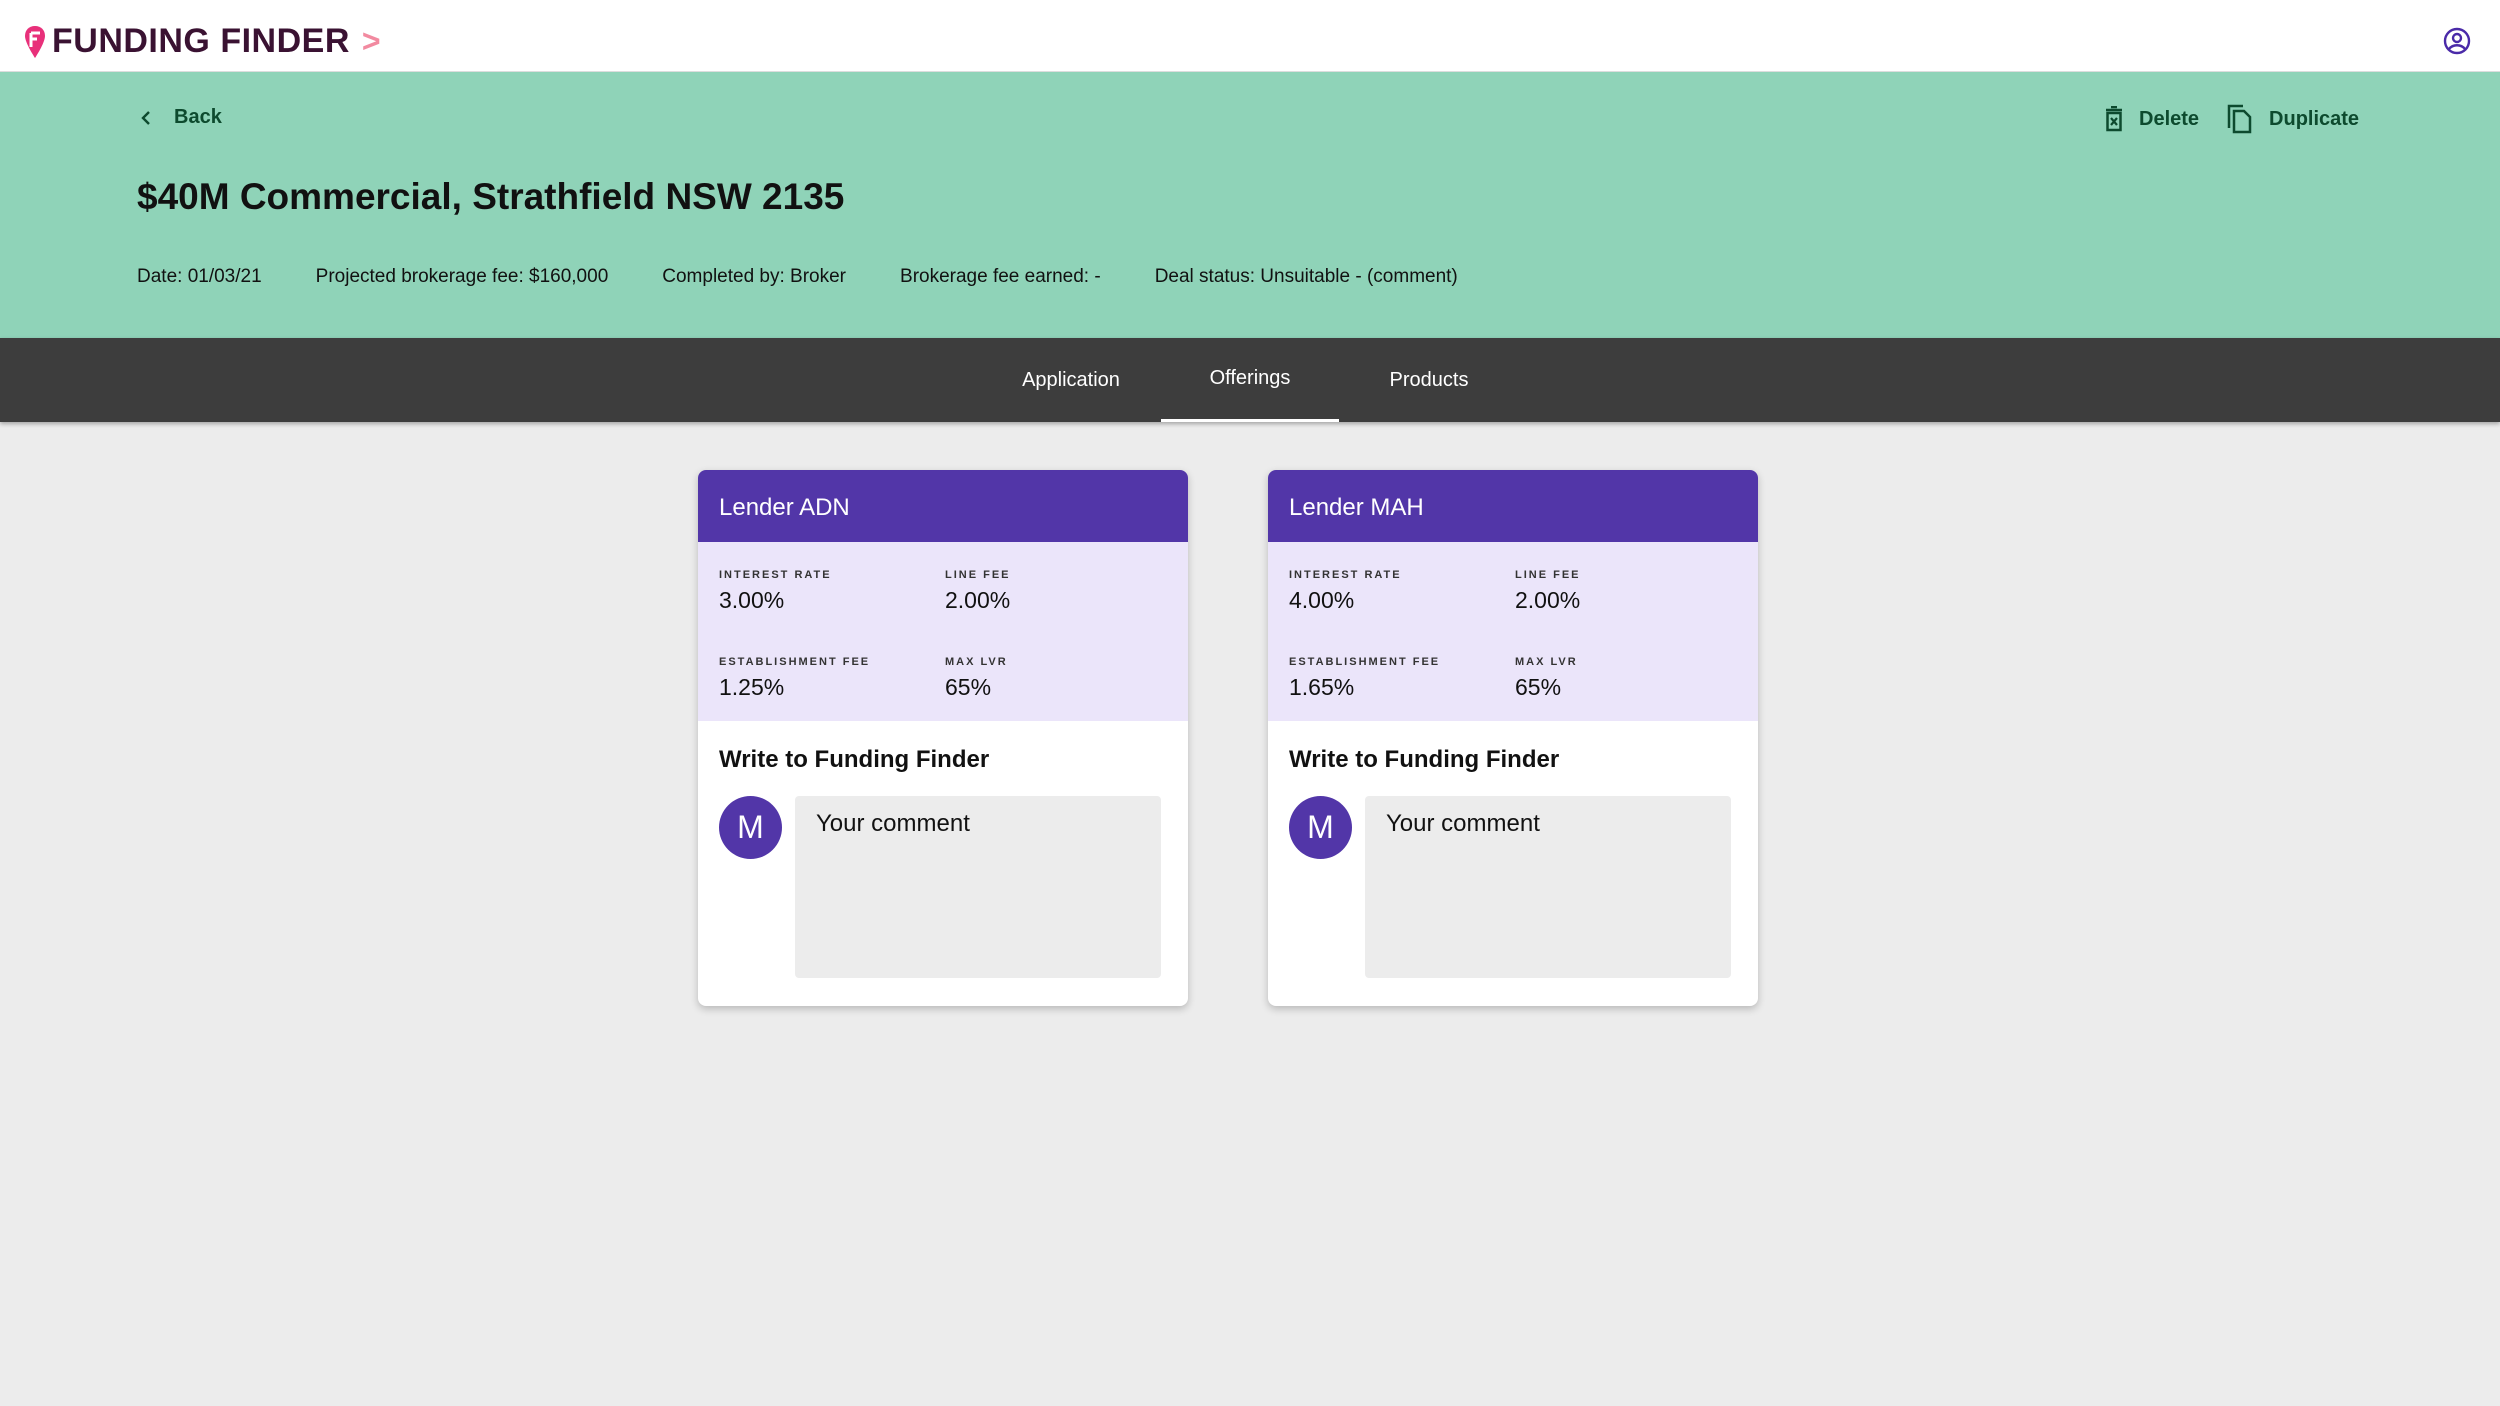 Image resolution: width=2500 pixels, height=1406 pixels. Describe the element at coordinates (754, 276) in the screenshot. I see `completed-by: Completed by: Broker` at that location.